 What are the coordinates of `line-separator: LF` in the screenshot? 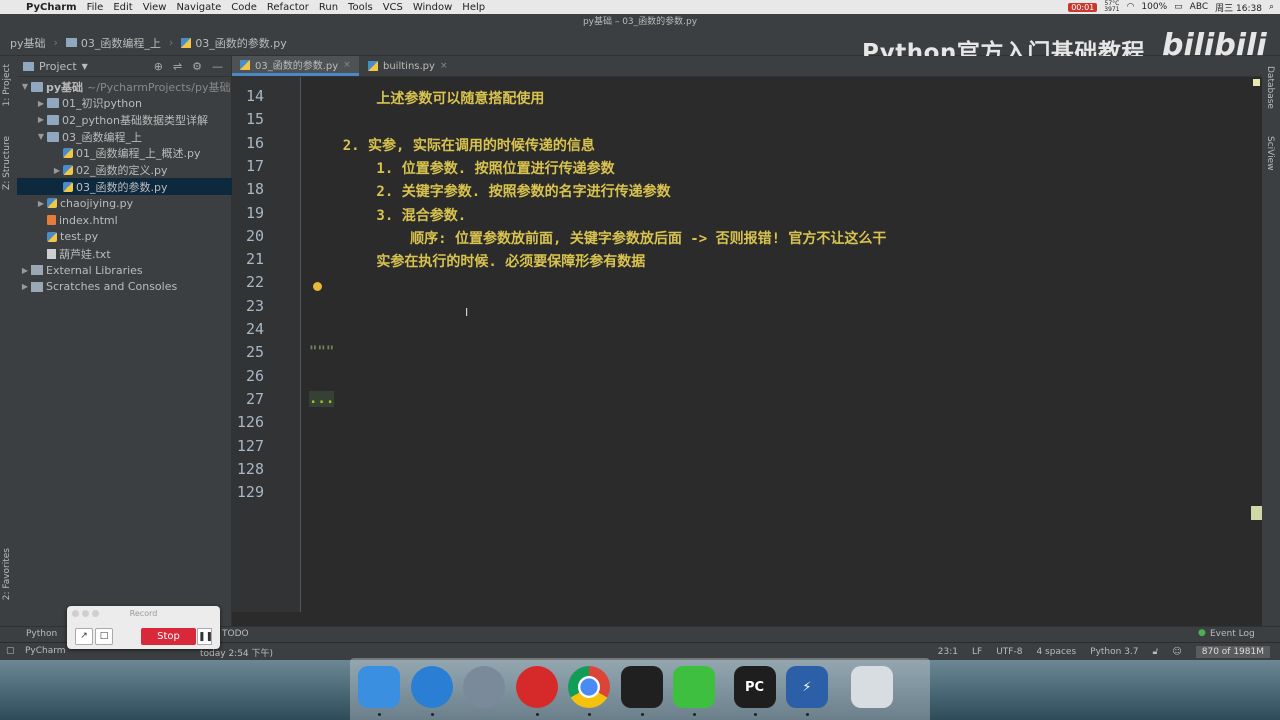 It's located at (977, 652).